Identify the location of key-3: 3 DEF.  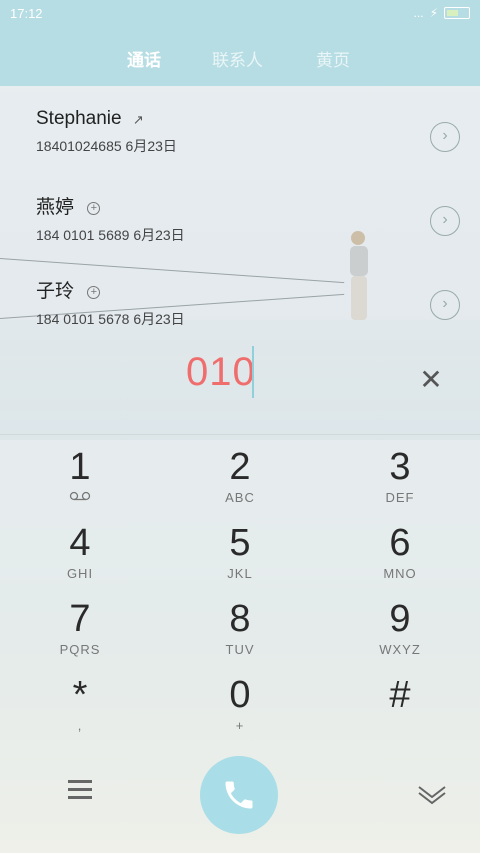
(400, 475).